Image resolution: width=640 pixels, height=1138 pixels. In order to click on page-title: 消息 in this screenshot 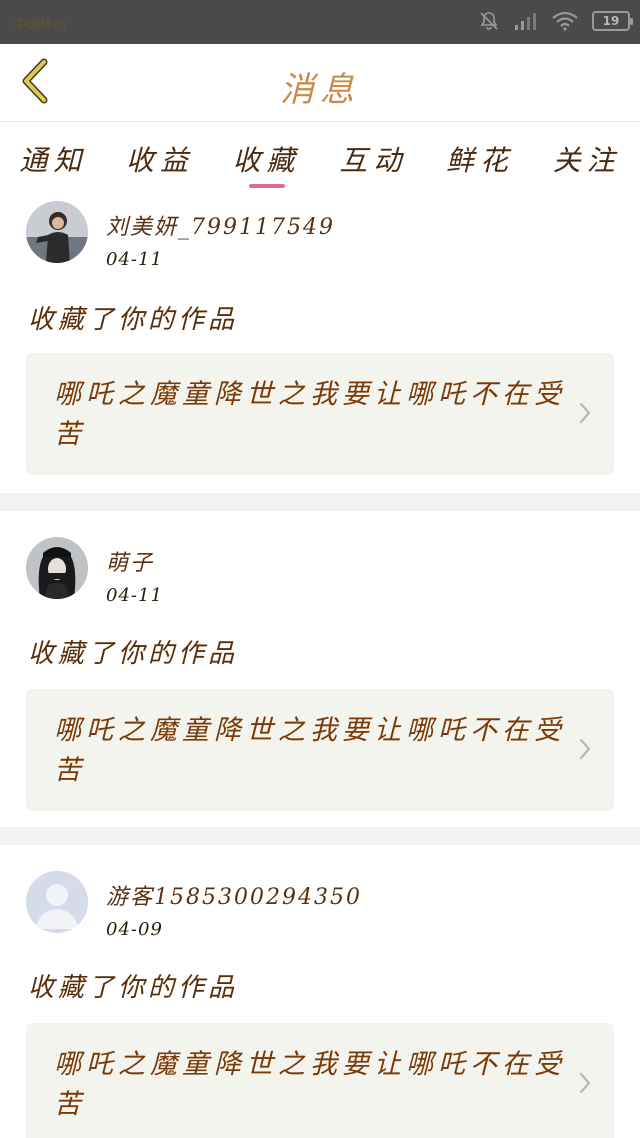, I will do `click(320, 90)`.